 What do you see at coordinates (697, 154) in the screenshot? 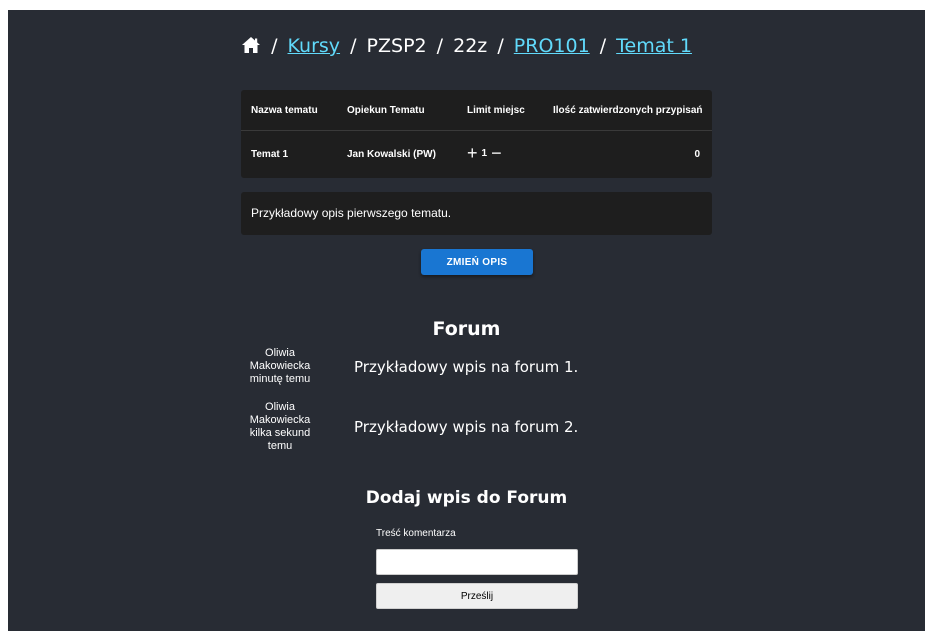
I see `cell-approved-count: 0` at bounding box center [697, 154].